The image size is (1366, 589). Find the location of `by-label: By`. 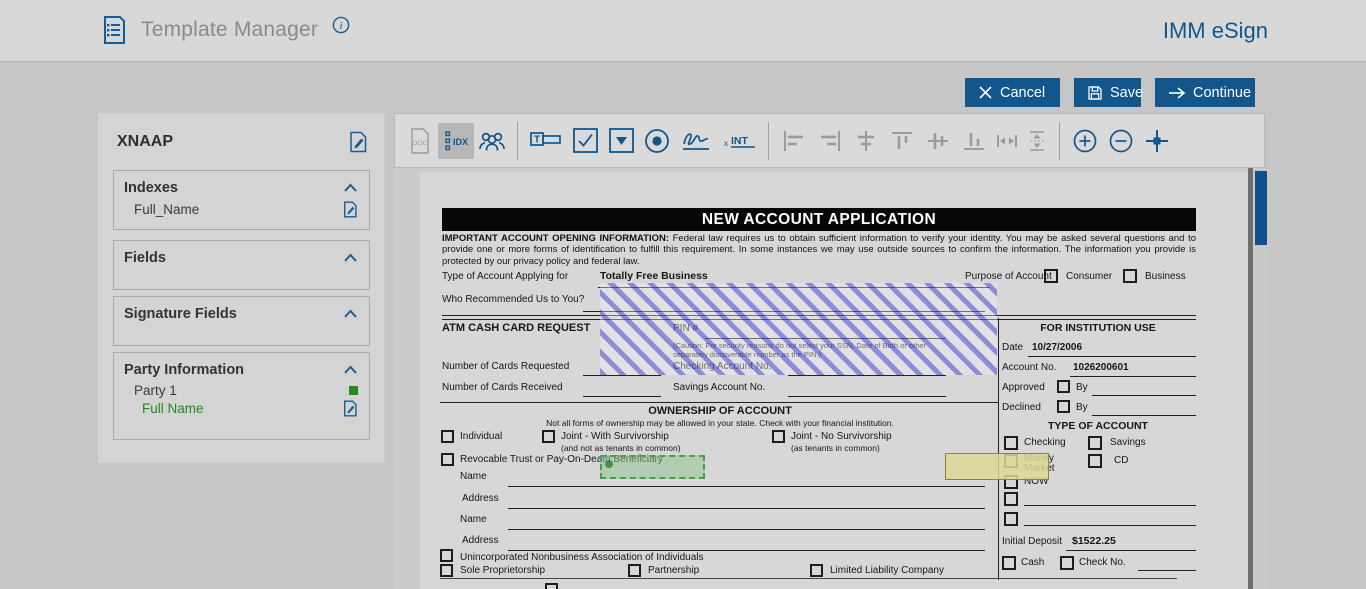

by-label: By is located at coordinates (1082, 407).